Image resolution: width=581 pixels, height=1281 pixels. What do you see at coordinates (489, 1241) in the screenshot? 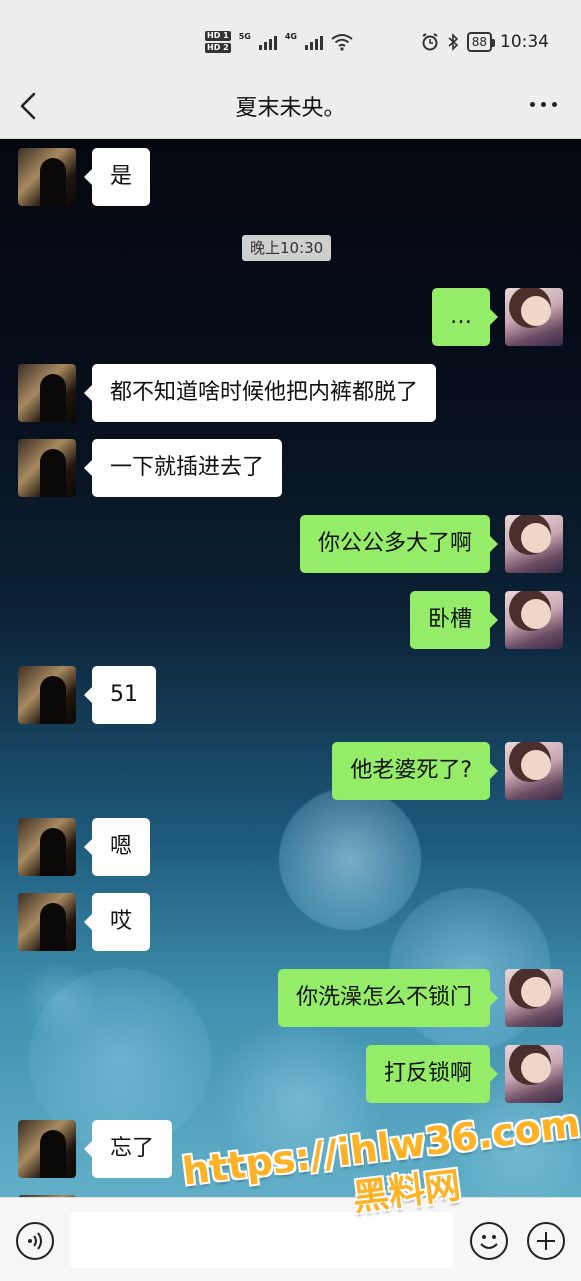
I see `emoji-icon` at bounding box center [489, 1241].